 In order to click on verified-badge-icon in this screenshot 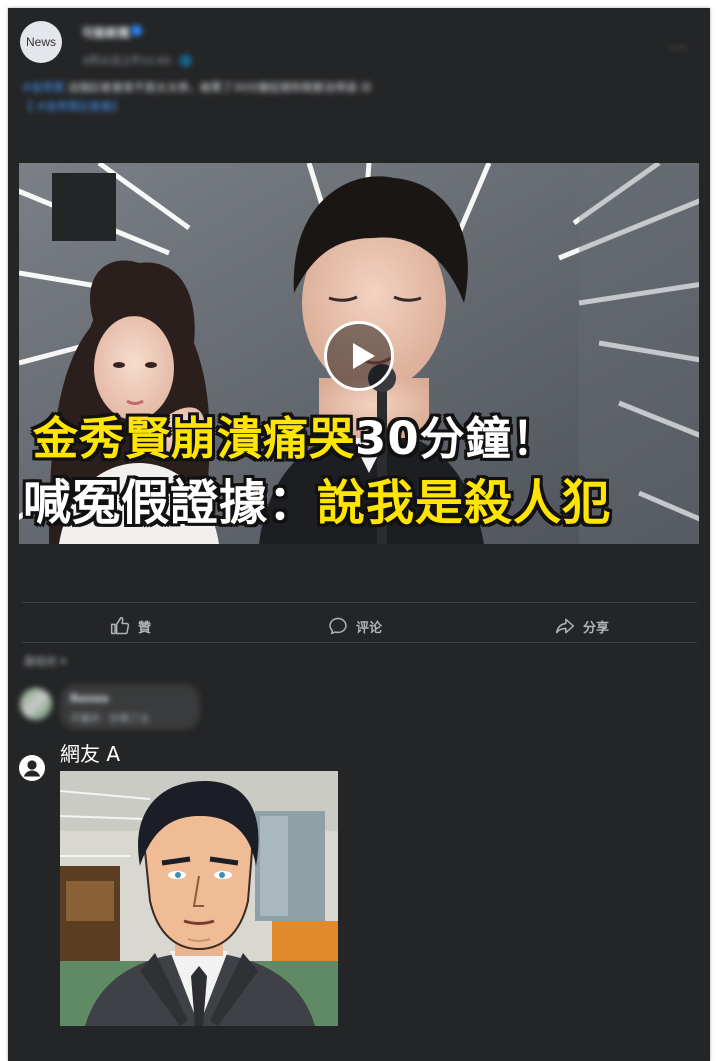, I will do `click(136, 30)`.